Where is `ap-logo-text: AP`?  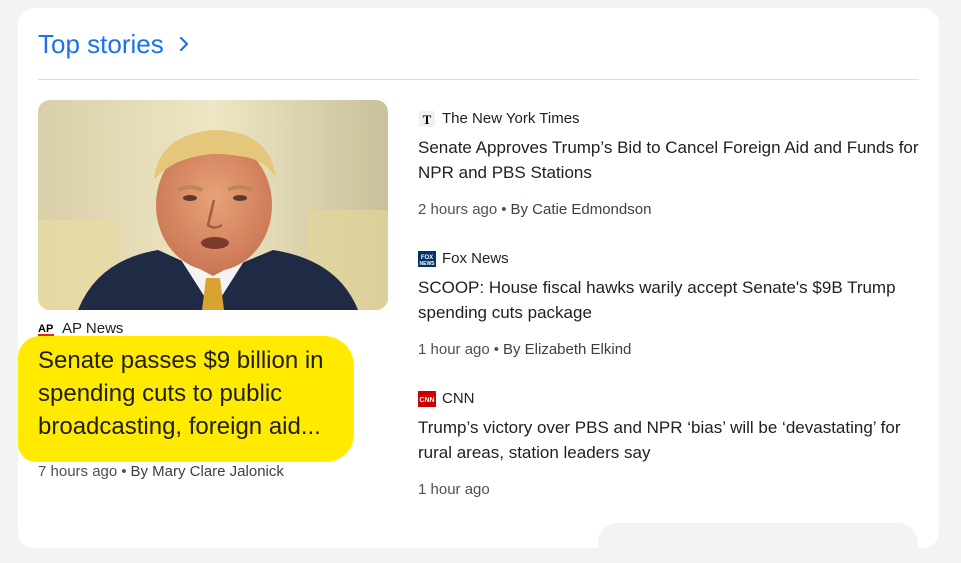
ap-logo-text: AP is located at coordinates (45, 329).